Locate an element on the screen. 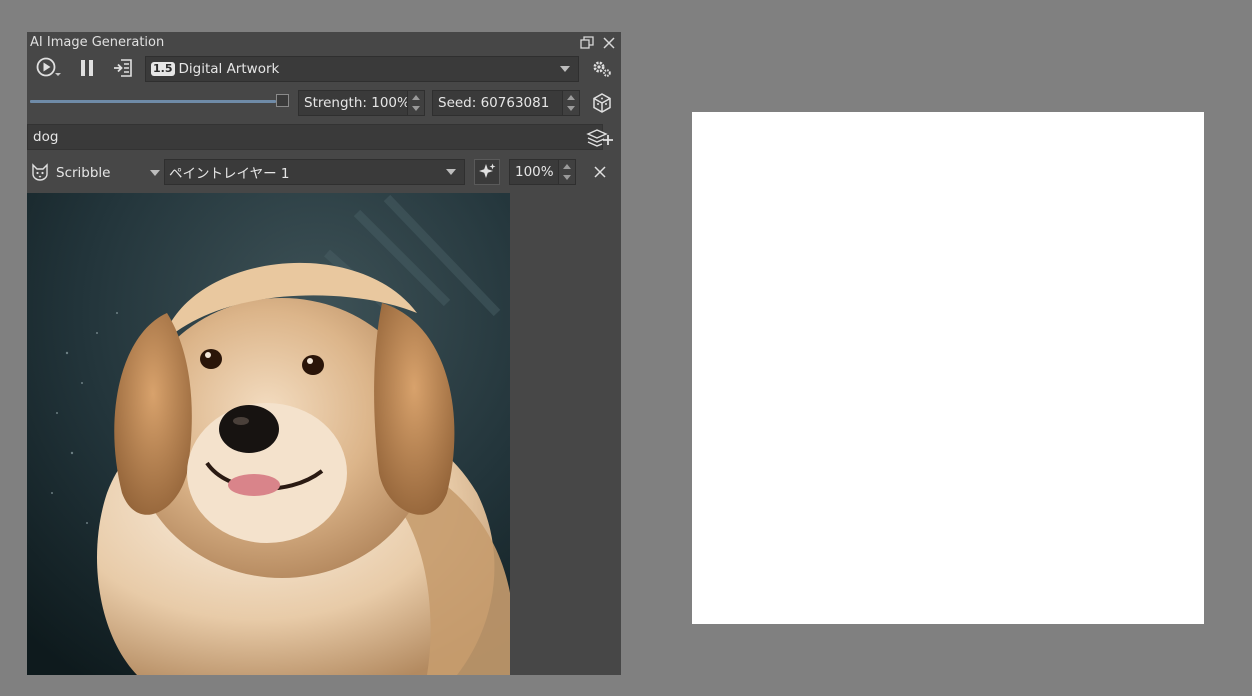  control-type-select: Scribble is located at coordinates (107, 173).